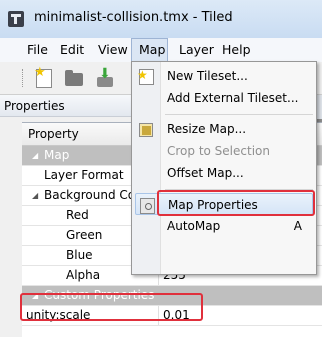  What do you see at coordinates (297, 226) in the screenshot?
I see `menu-item-shortcut: A` at bounding box center [297, 226].